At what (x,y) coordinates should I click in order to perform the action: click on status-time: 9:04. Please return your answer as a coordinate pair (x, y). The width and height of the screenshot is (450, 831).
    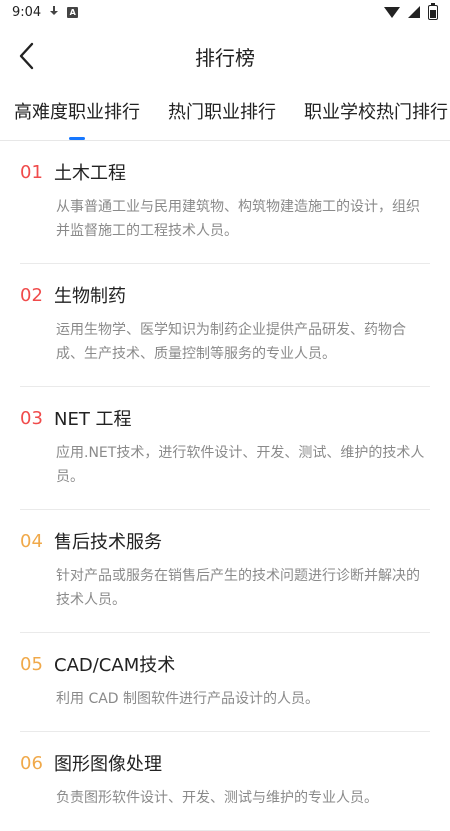
    Looking at the image, I should click on (27, 12).